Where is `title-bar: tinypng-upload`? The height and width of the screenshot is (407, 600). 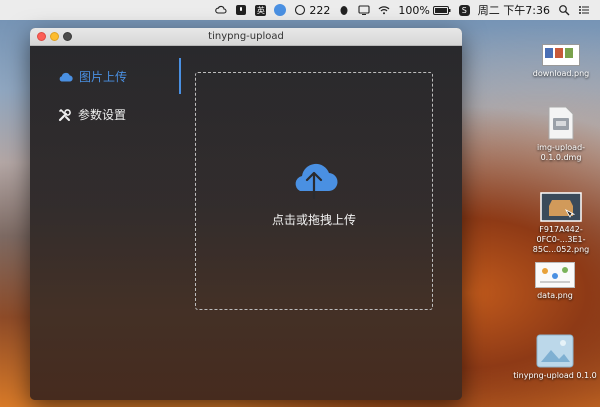
title-bar: tinypng-upload is located at coordinates (246, 37).